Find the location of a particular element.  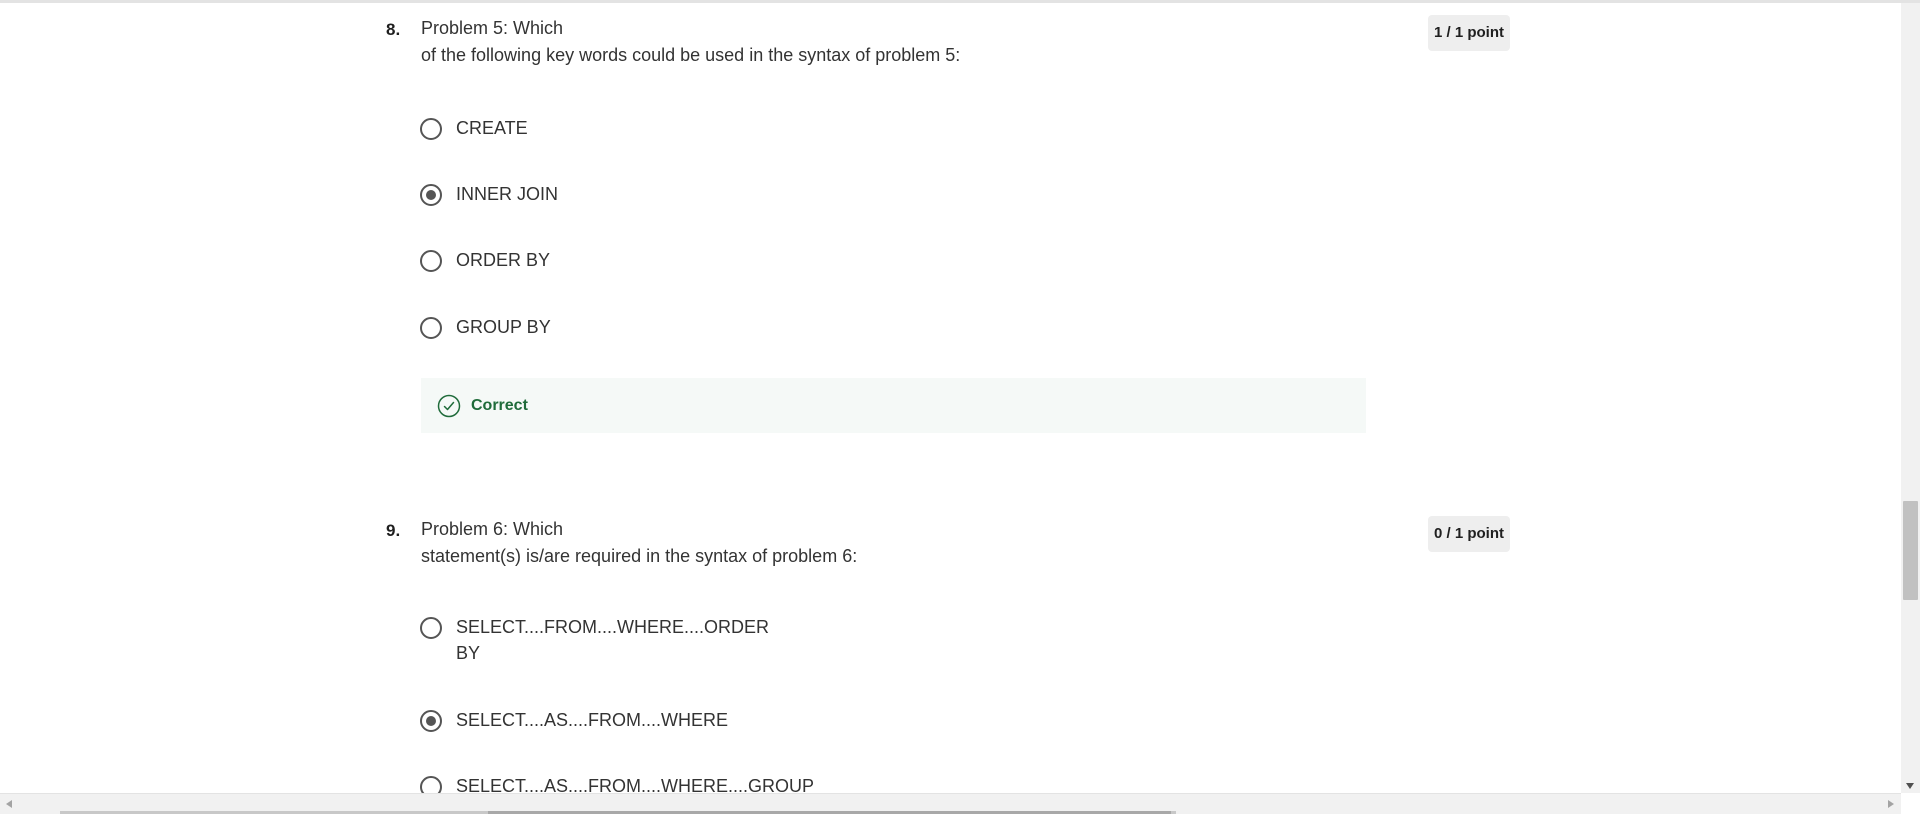

option-select-from-where-order-by: SELECT....FROM....WHERE....ORDER BY is located at coordinates (594, 641).